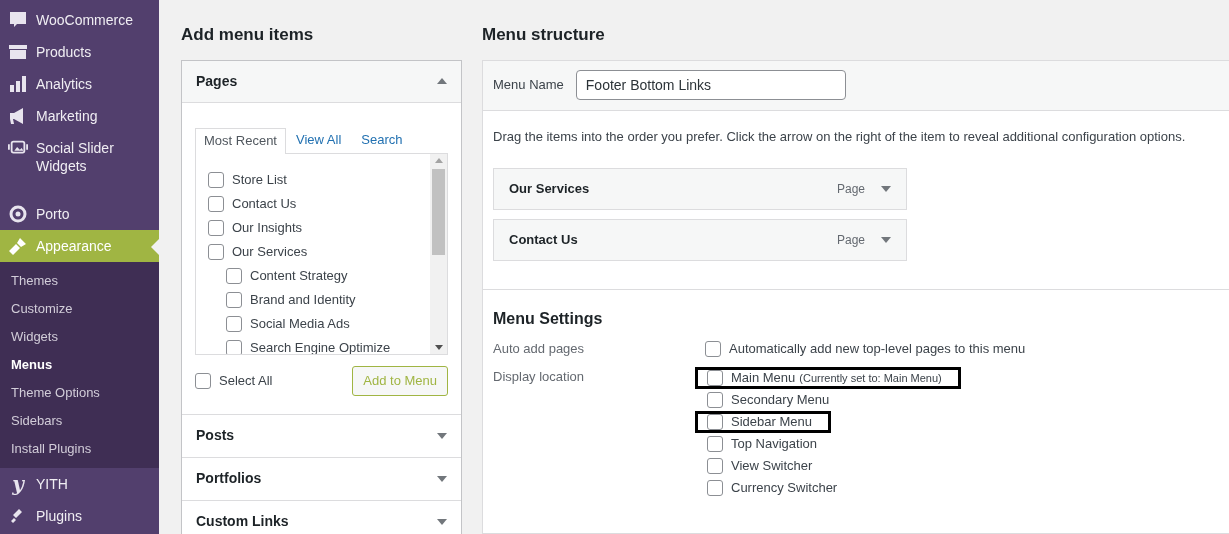 The image size is (1229, 534). Describe the element at coordinates (79, 309) in the screenshot. I see `submenu-item: Customize` at that location.